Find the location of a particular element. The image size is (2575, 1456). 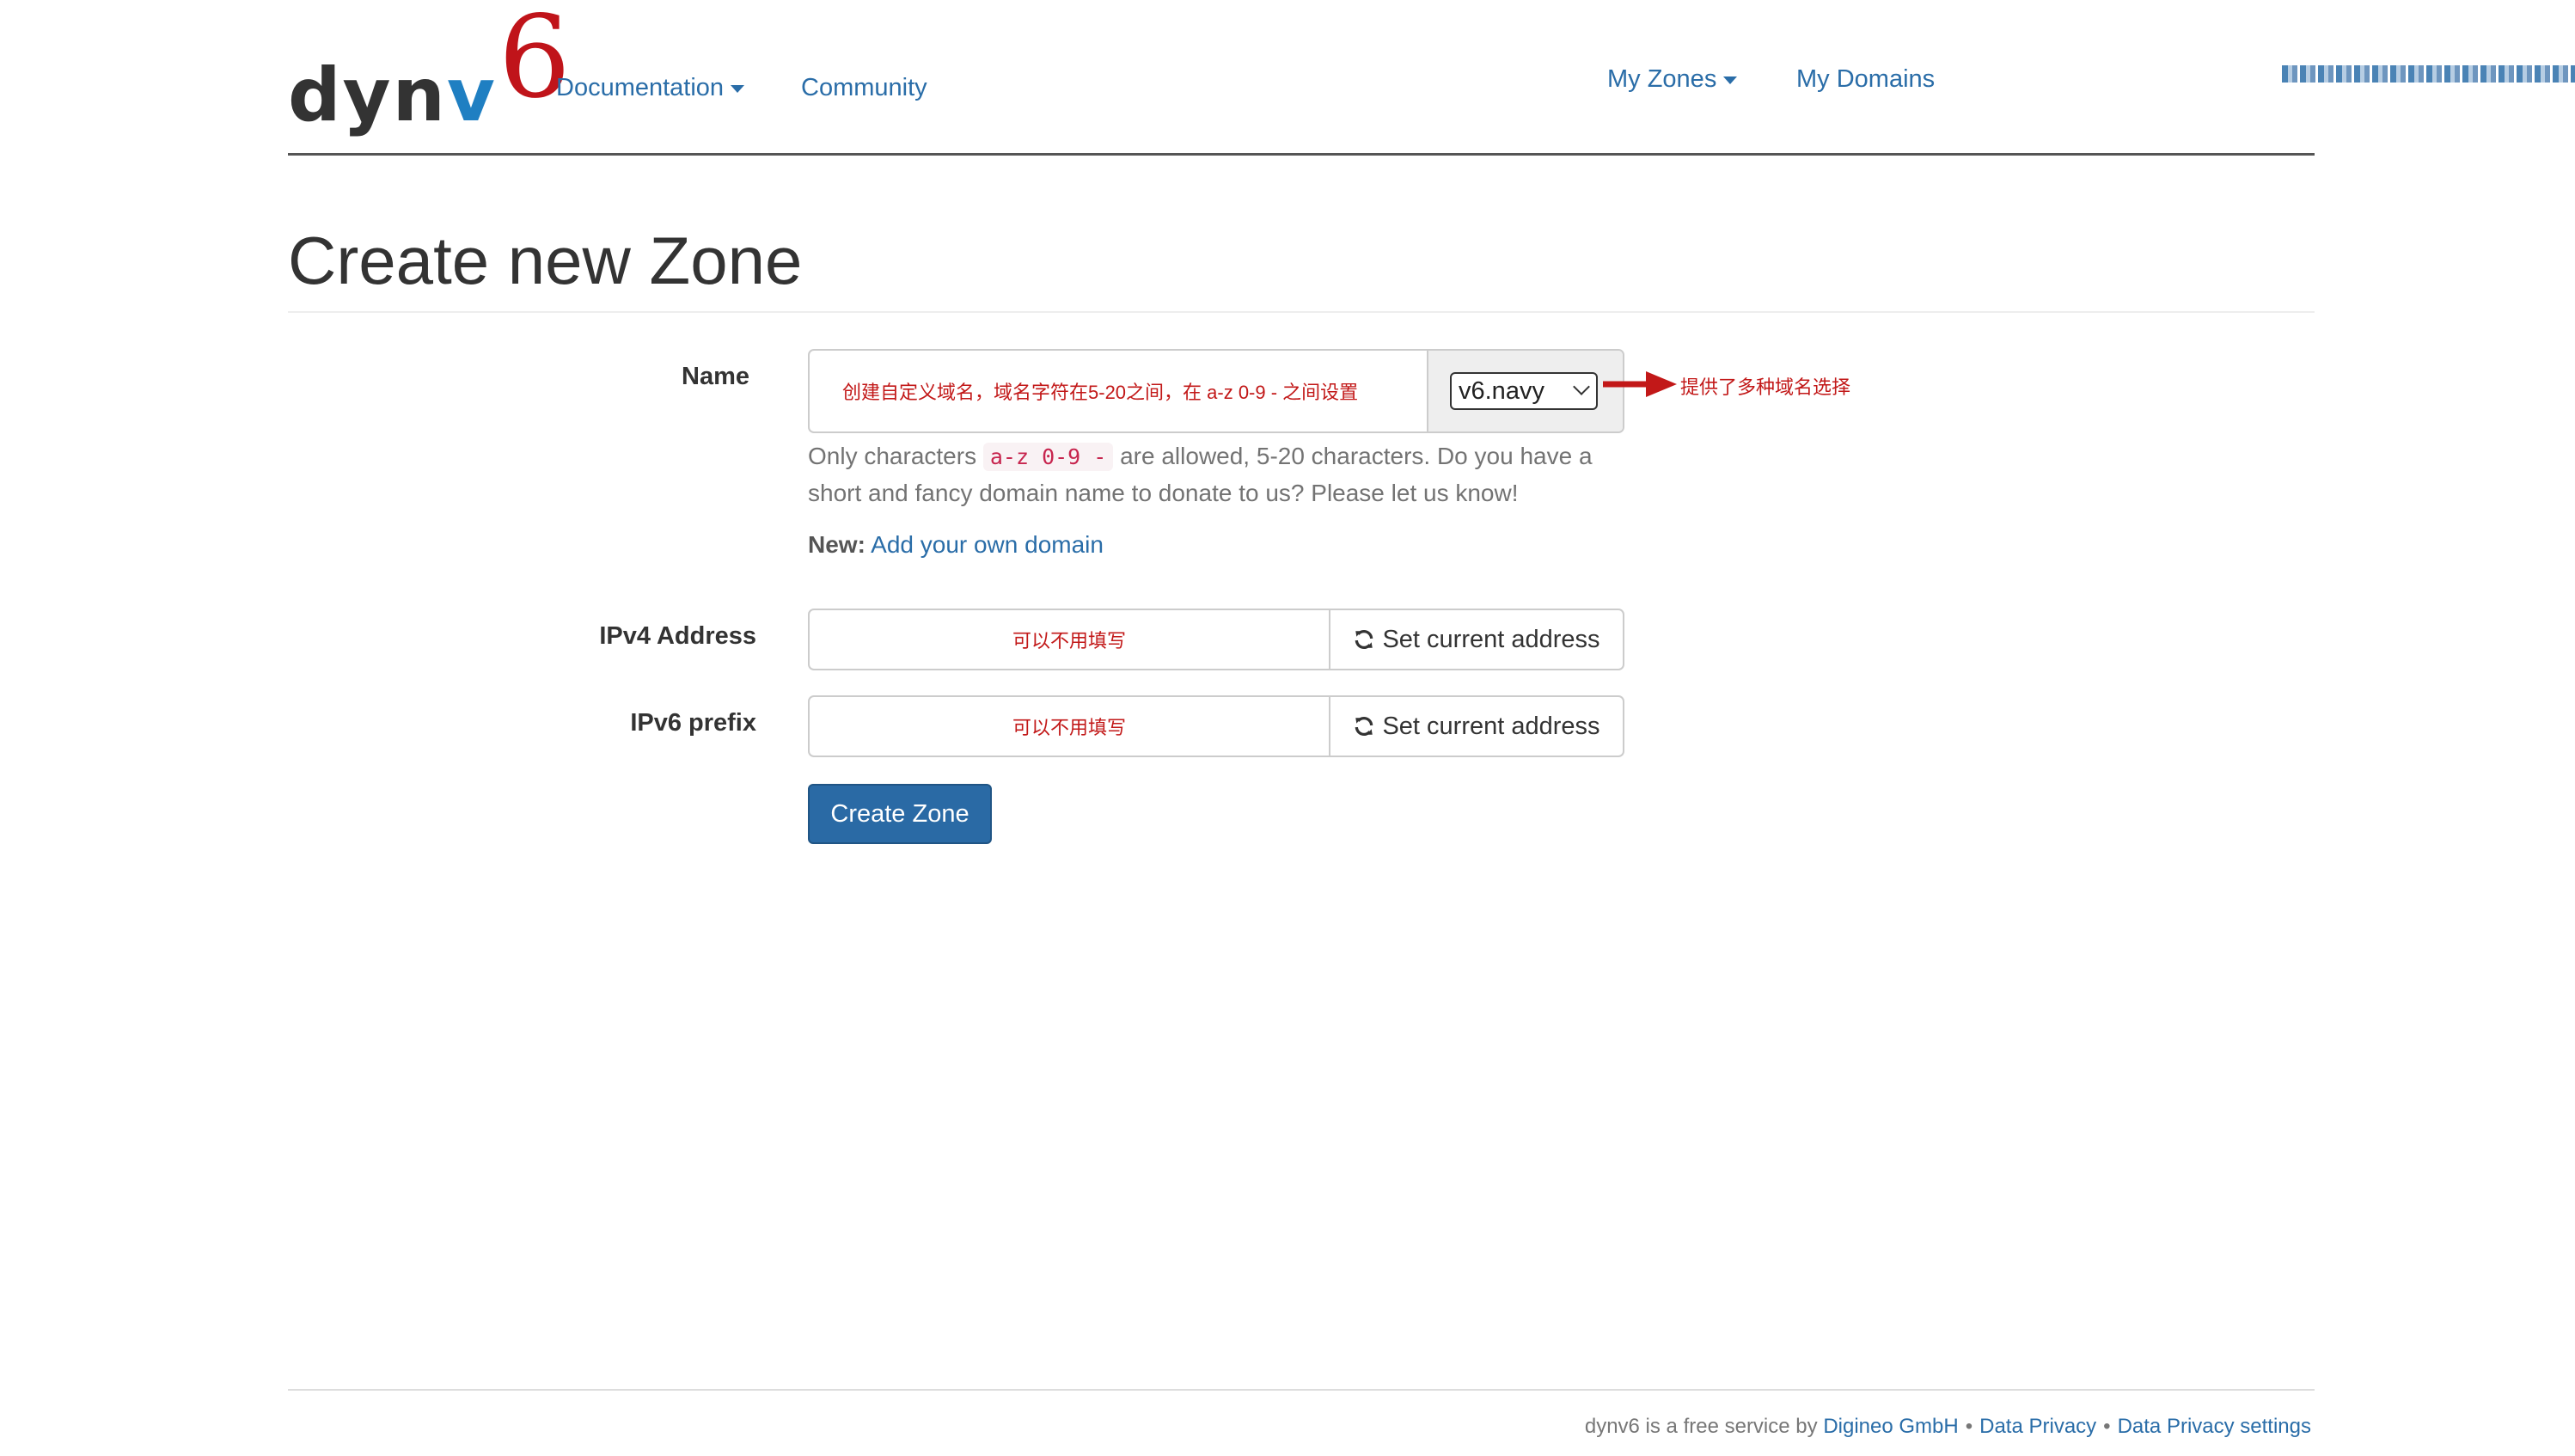

ipv6-set-current-button: Set current address is located at coordinates (1476, 727).